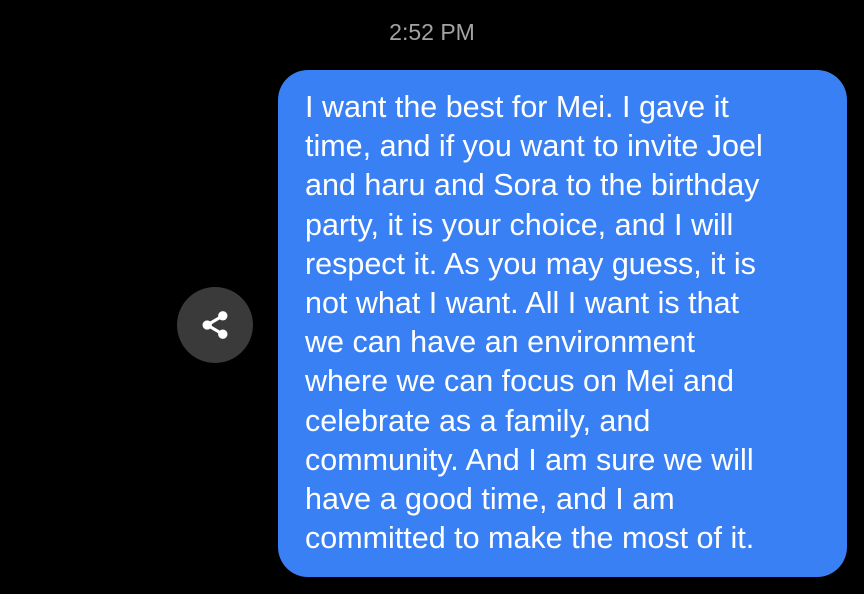 This screenshot has width=864, height=594. I want to click on message-line: where we can focus on Mei and, so click(519, 381).